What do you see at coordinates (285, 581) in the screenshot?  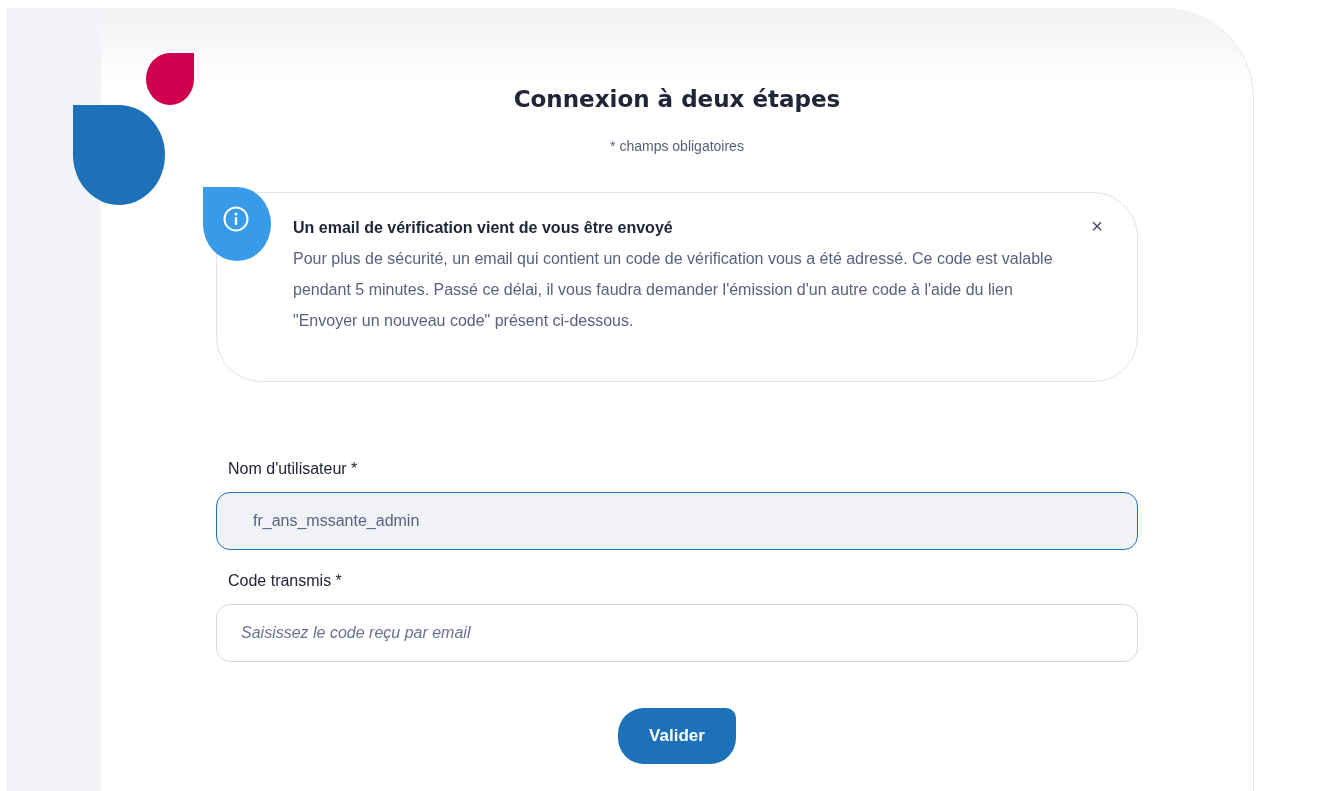 I see `field-label: Code transmis *` at bounding box center [285, 581].